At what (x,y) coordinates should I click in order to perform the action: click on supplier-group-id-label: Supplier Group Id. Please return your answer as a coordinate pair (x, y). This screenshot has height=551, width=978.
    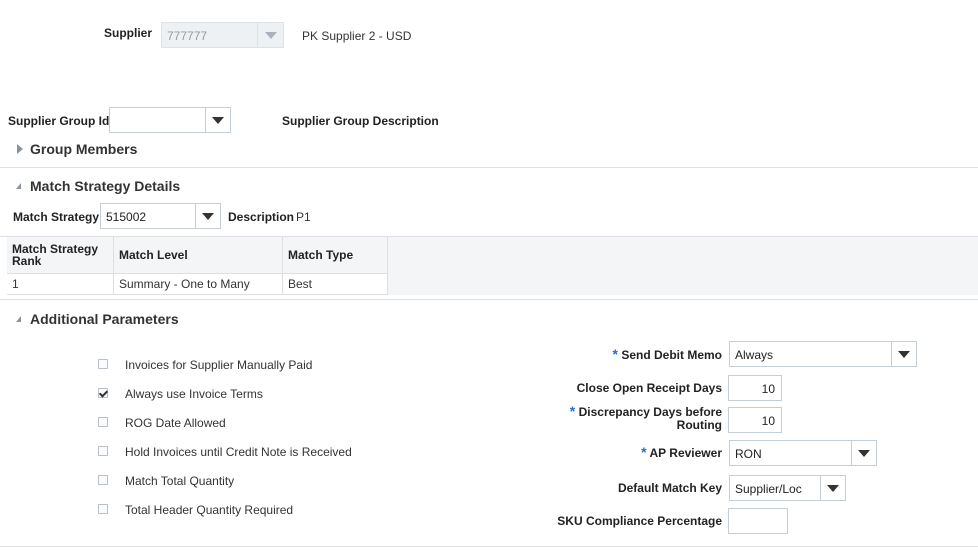
    Looking at the image, I should click on (59, 121).